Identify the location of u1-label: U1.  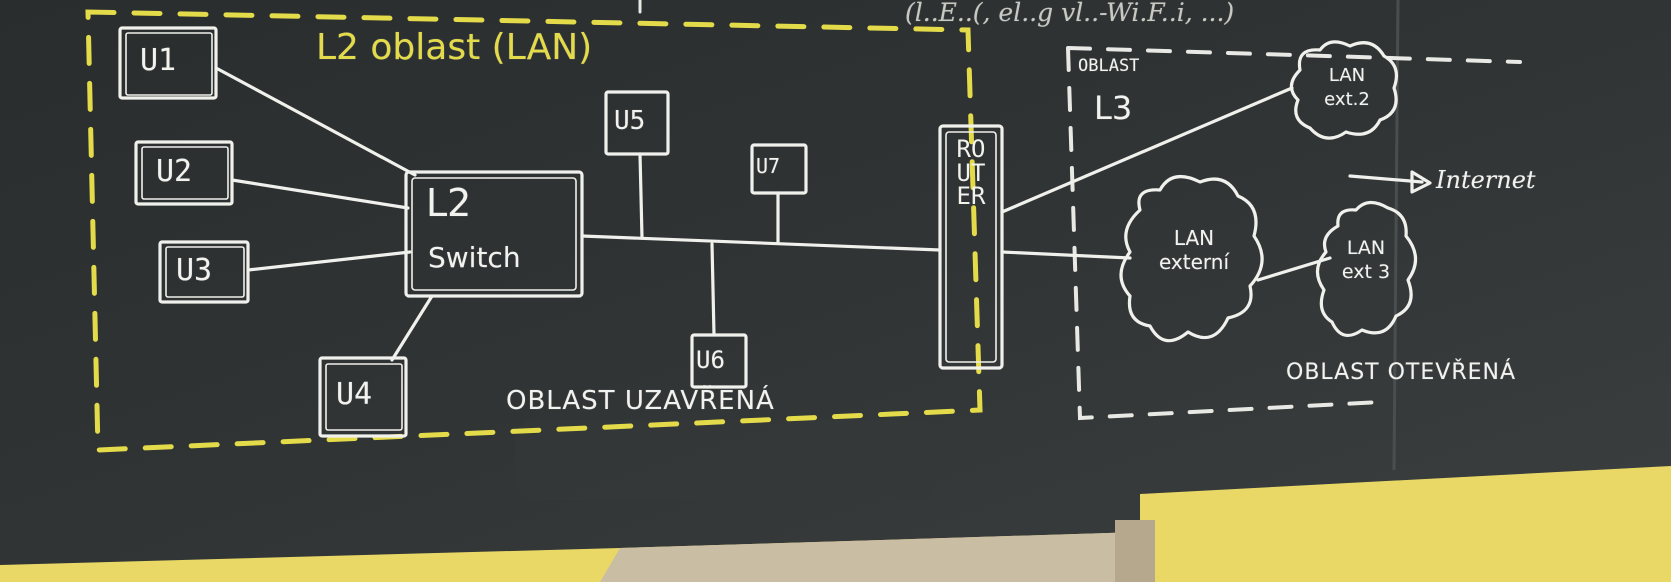
(158, 60).